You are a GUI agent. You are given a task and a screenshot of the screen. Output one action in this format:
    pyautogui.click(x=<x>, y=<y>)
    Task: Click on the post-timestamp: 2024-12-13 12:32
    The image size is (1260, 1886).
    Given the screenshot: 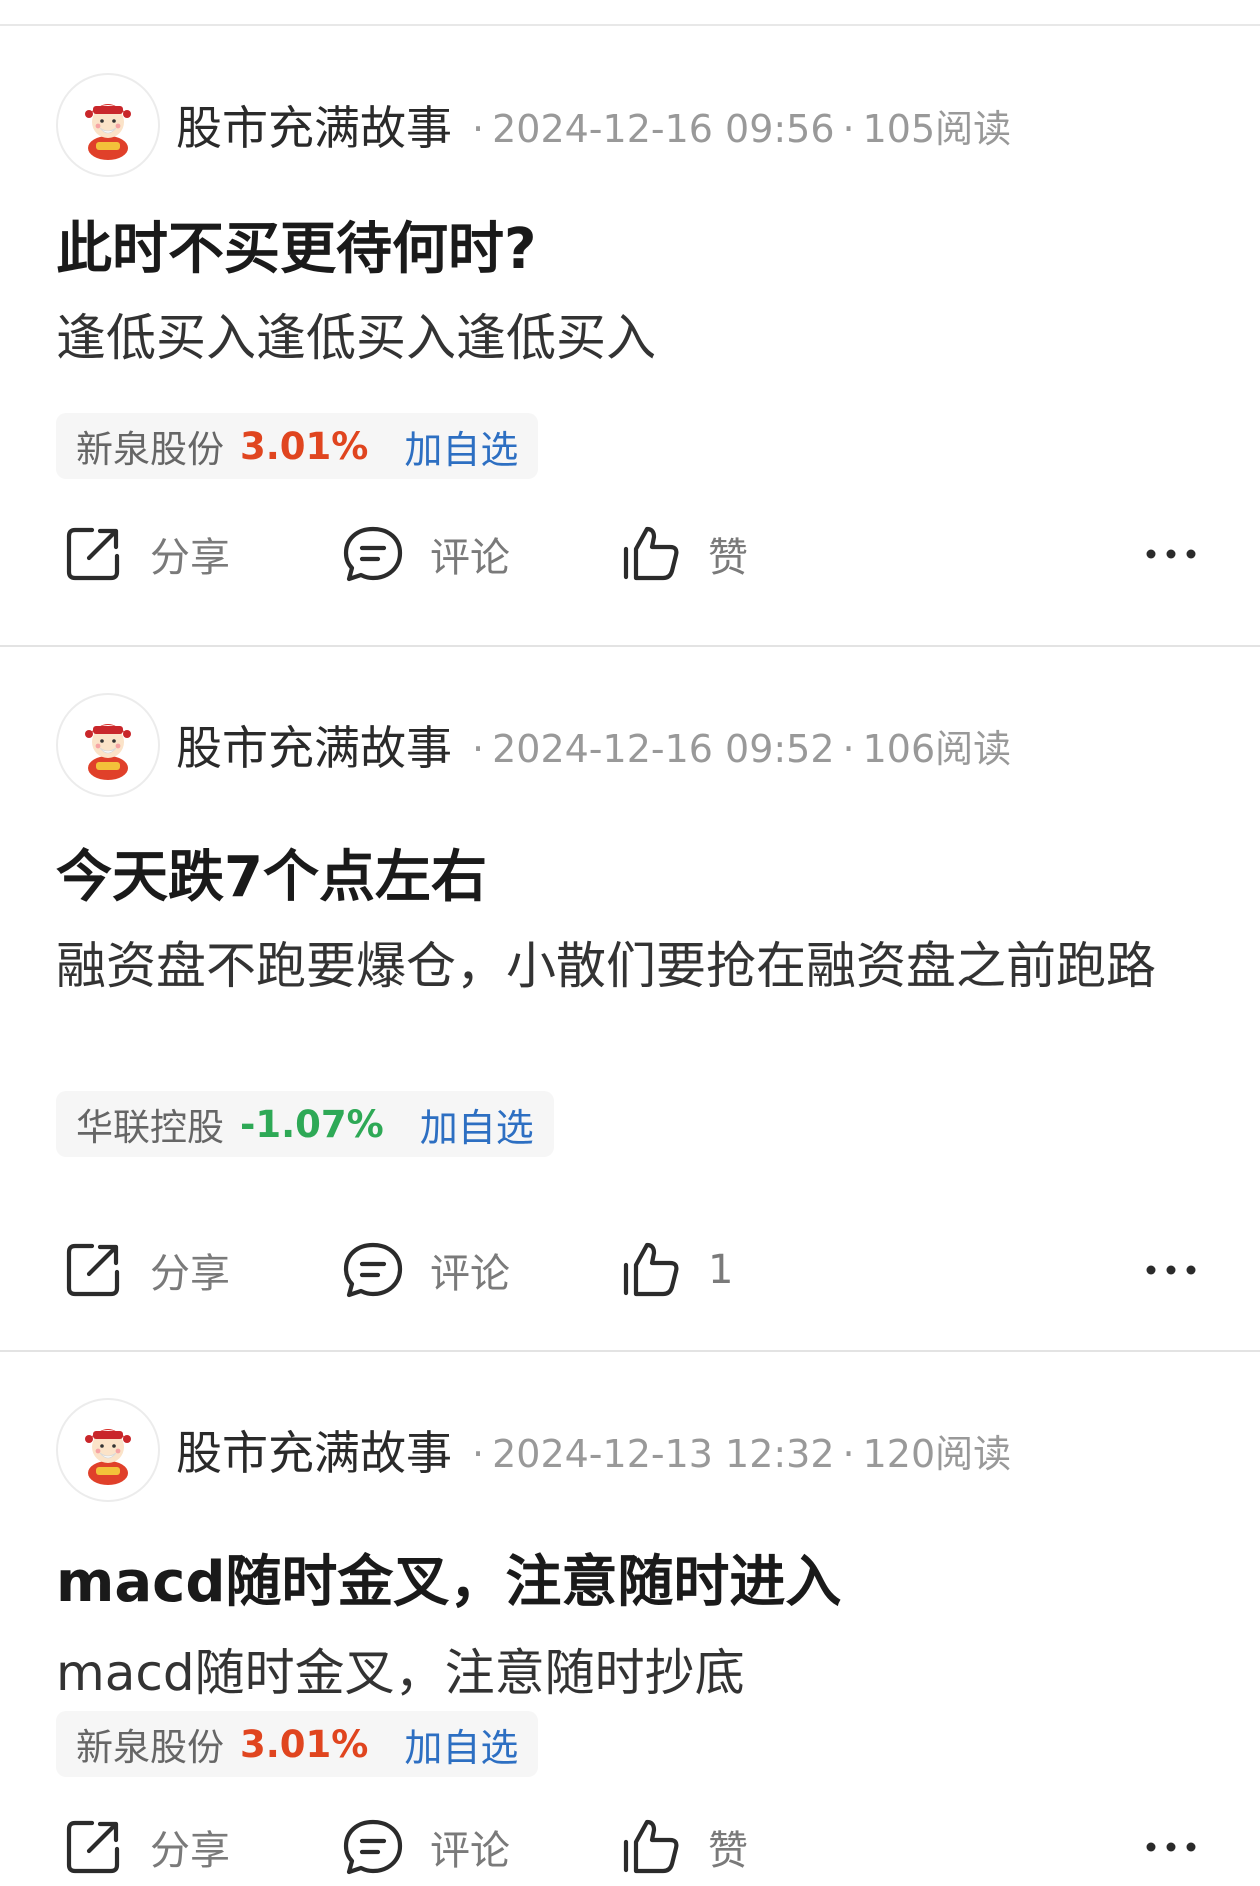 What is the action you would take?
    pyautogui.click(x=663, y=1453)
    